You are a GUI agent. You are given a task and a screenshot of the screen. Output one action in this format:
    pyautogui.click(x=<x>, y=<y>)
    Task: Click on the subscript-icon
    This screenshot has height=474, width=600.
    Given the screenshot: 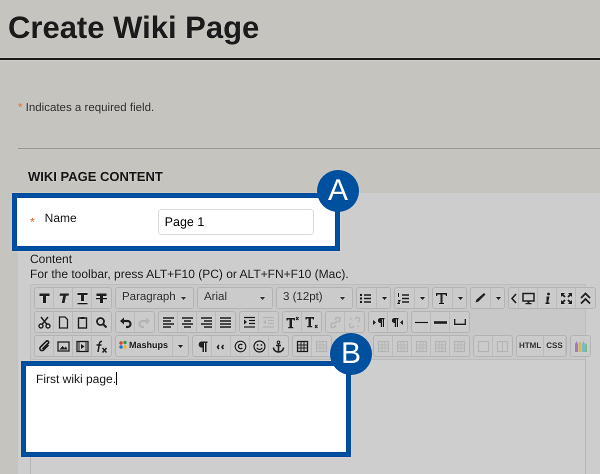 What is the action you would take?
    pyautogui.click(x=311, y=322)
    